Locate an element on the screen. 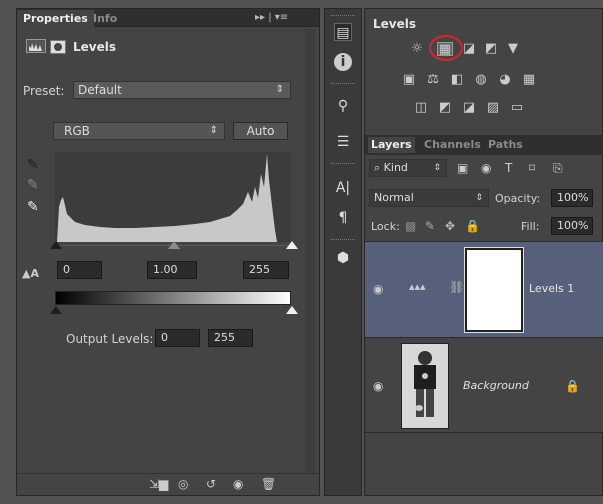  lock-all-icon: 🔒 is located at coordinates (472, 226).